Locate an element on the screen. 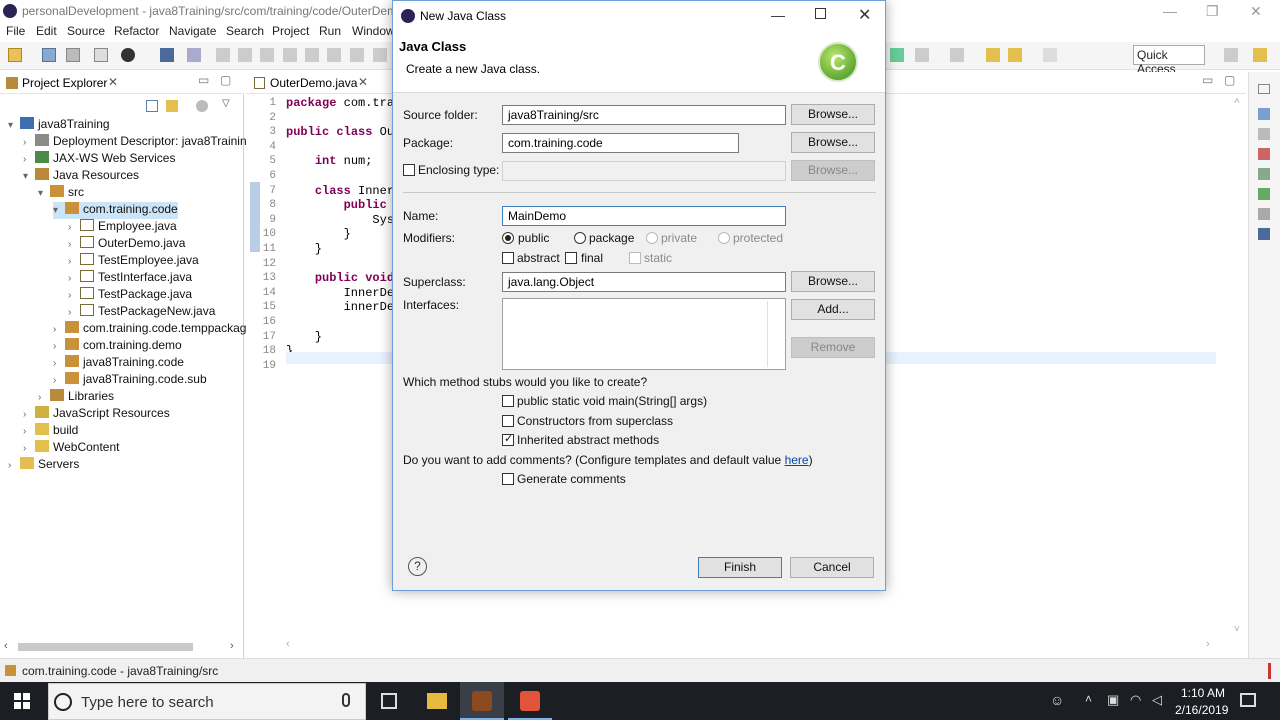 The height and width of the screenshot is (720, 1280). code-line: innerDem is located at coordinates (344, 307).